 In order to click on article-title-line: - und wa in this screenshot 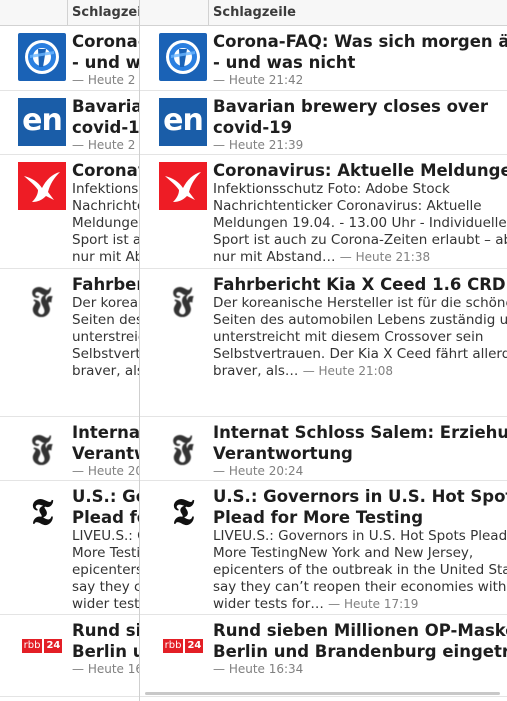, I will do `click(105, 62)`.